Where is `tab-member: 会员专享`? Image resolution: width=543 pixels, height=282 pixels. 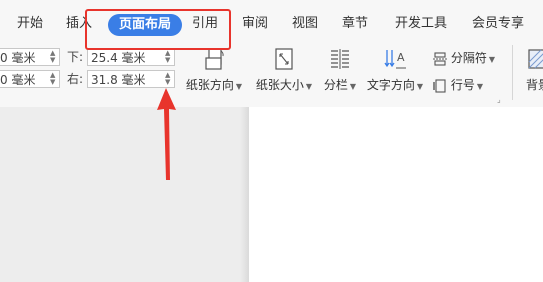 tab-member: 会员专享 is located at coordinates (498, 24).